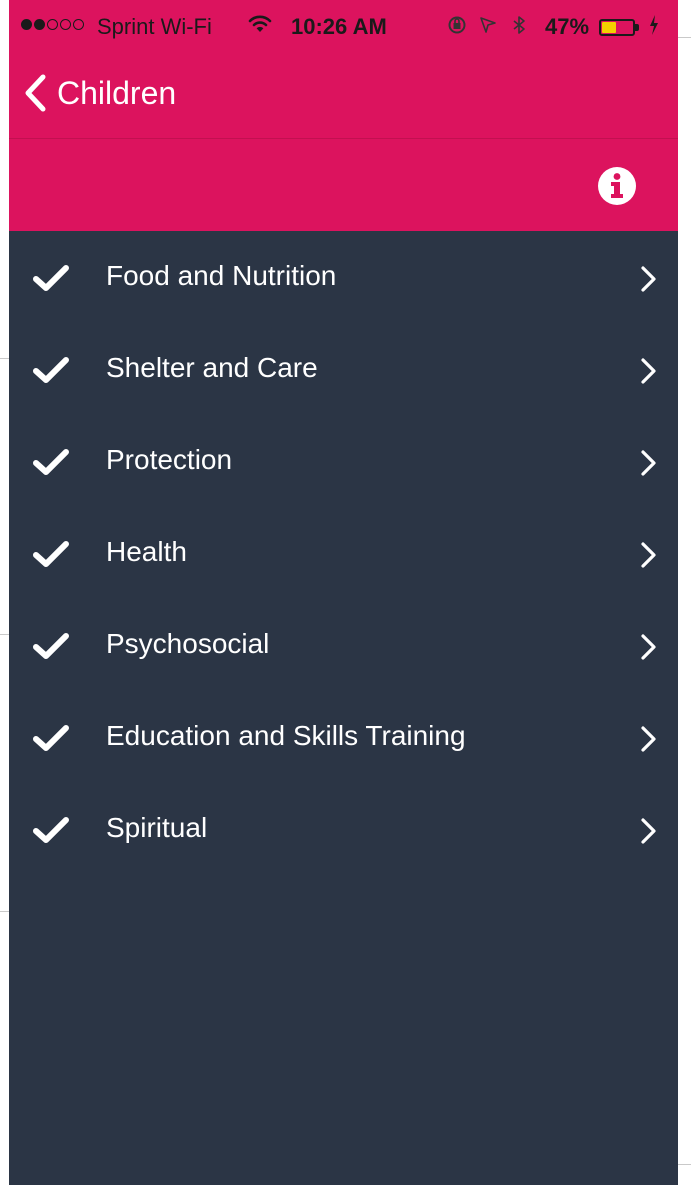 The width and height of the screenshot is (691, 1185). Describe the element at coordinates (343, 461) in the screenshot. I see `list-item: Protection` at that location.